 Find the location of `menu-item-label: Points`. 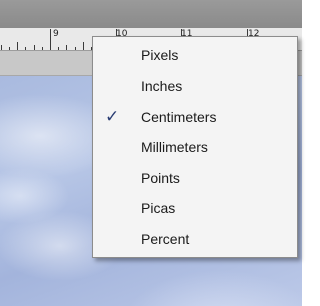

menu-item-label: Points is located at coordinates (160, 178).